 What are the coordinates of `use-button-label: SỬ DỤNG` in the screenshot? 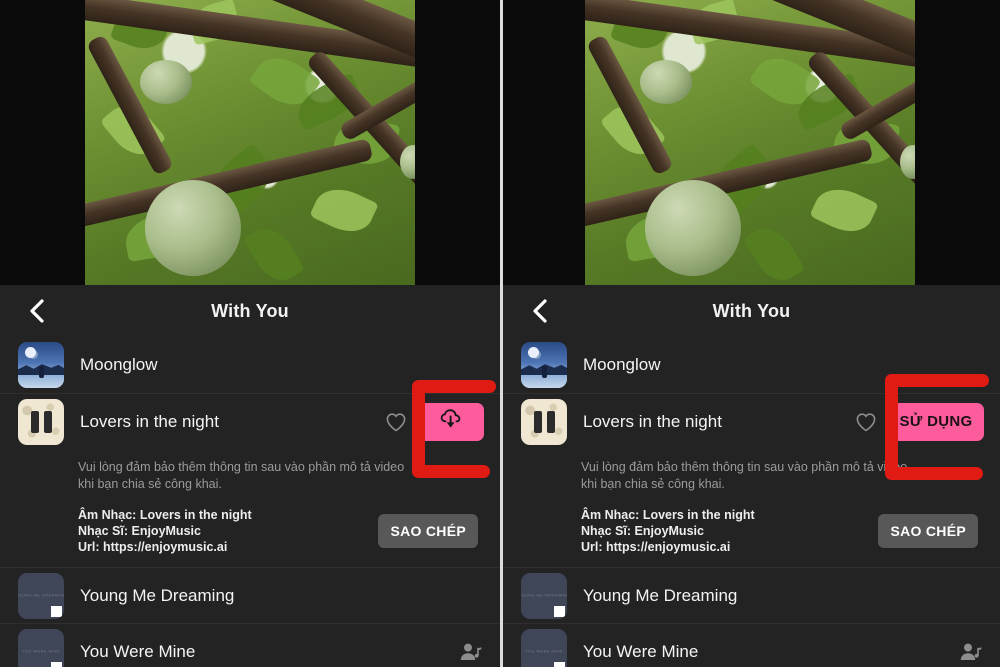 It's located at (936, 421).